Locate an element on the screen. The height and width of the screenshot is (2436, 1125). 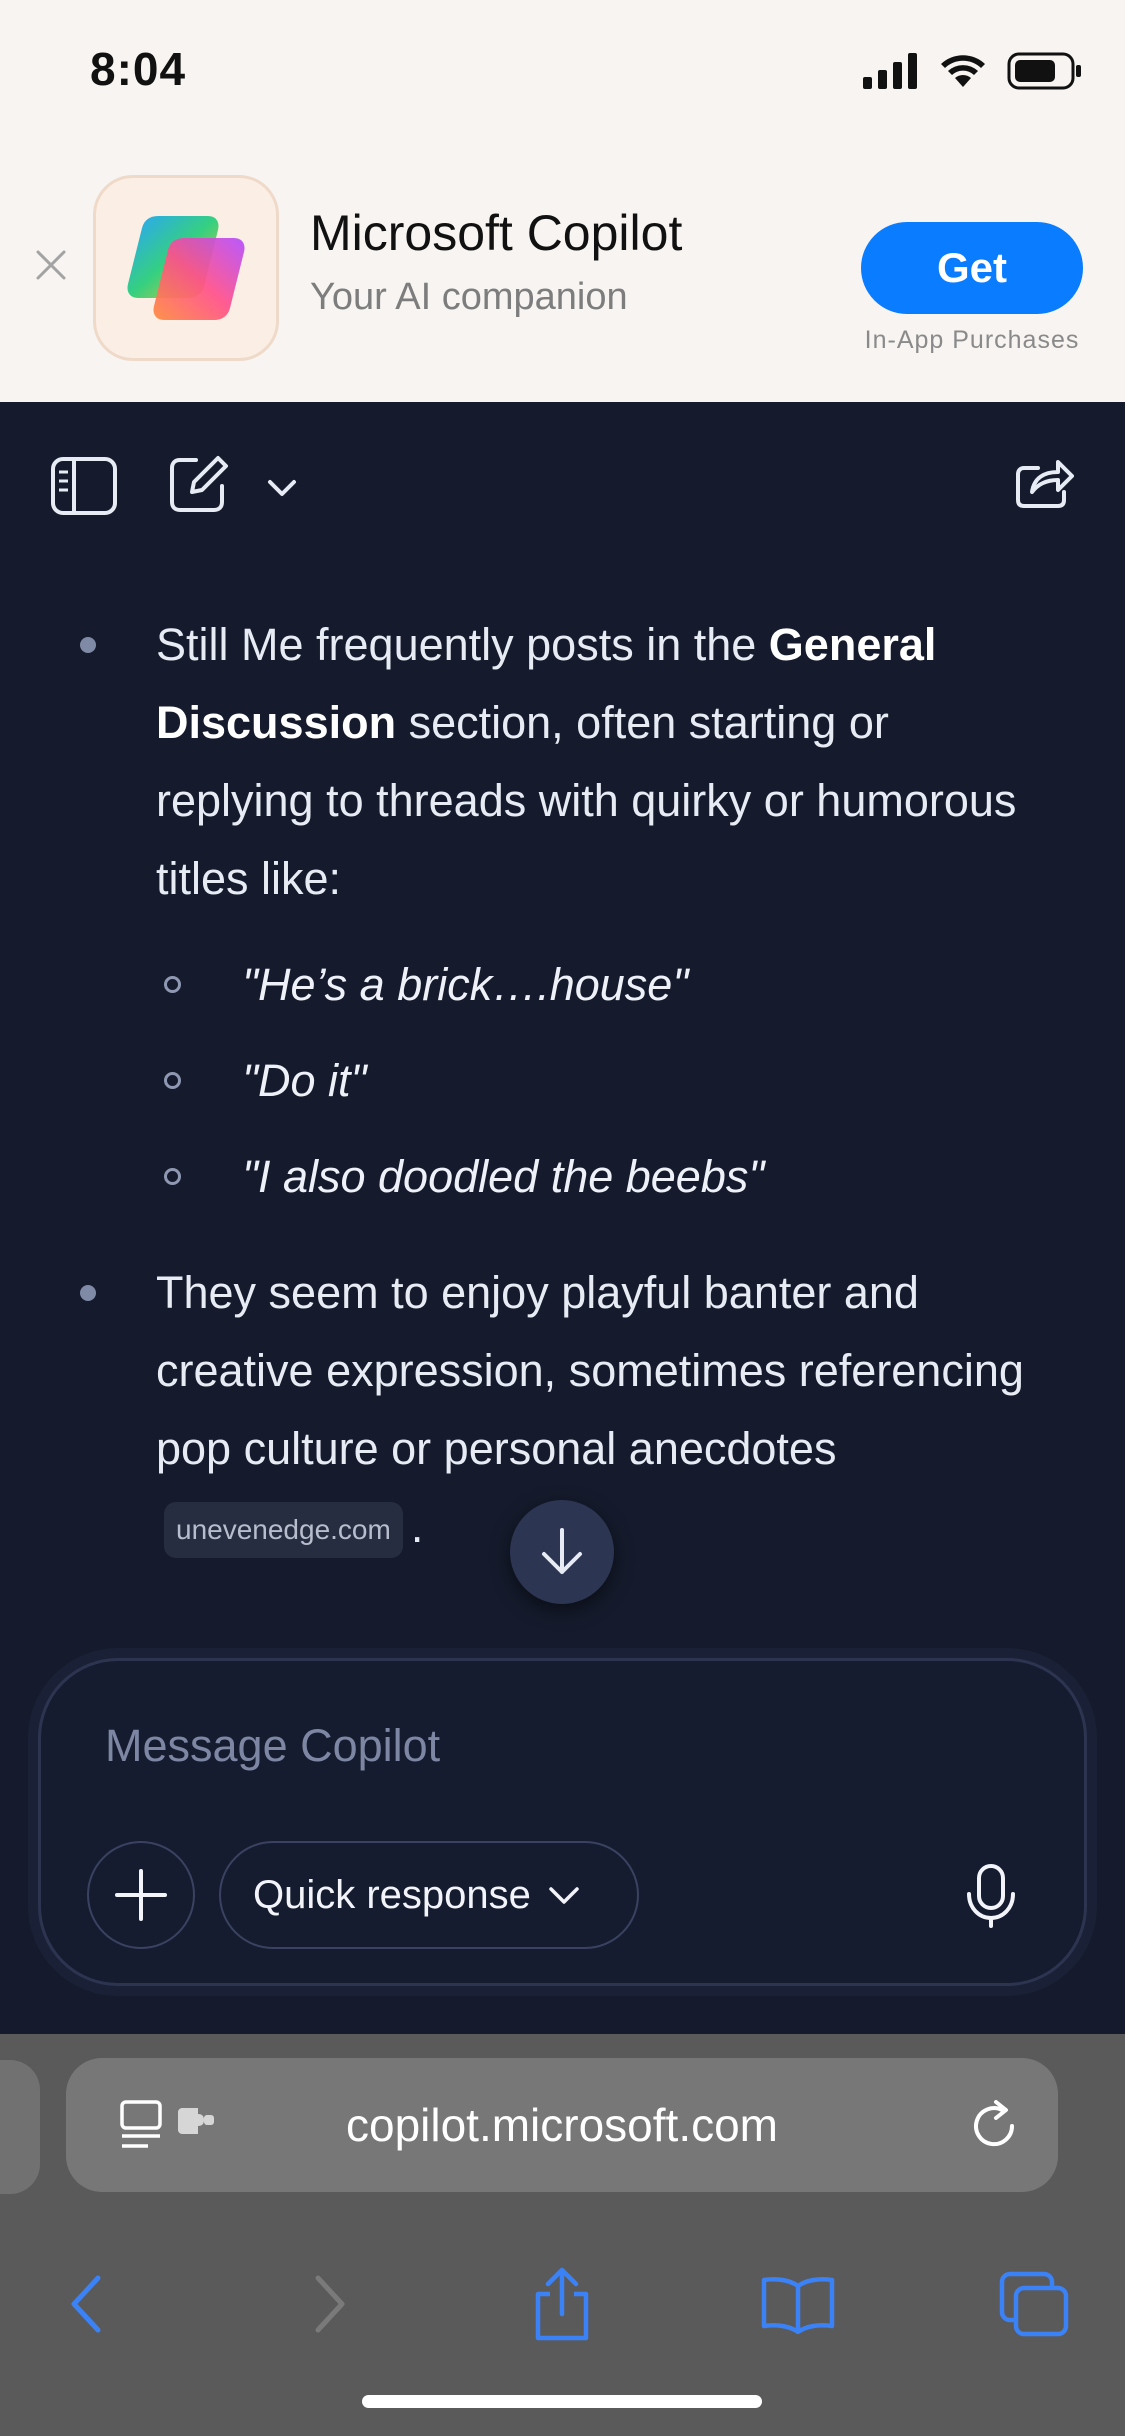
microphone-icon is located at coordinates (991, 1896).